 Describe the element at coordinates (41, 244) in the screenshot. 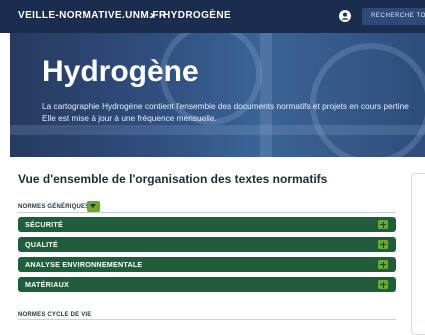

I see `category-label: QUALITÉ` at that location.